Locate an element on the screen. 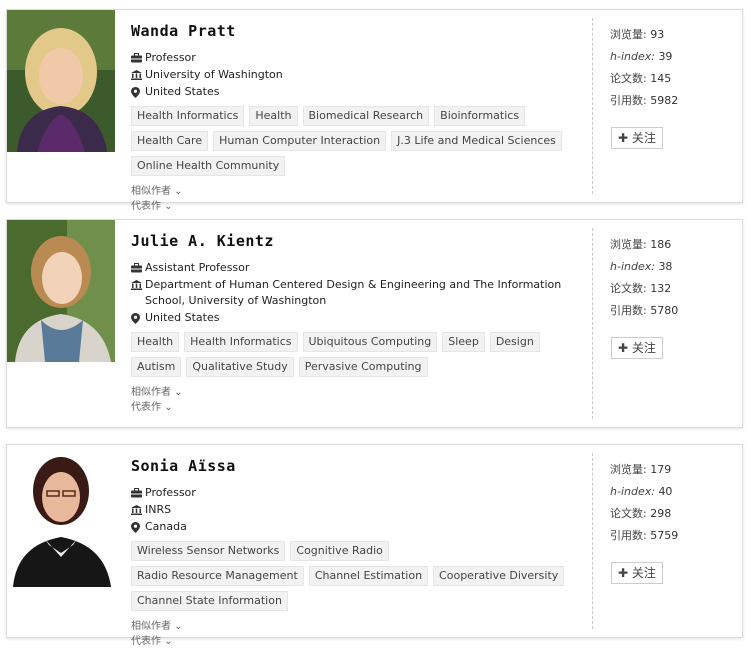 The width and height of the screenshot is (750, 649). stats-panel: 浏览量: 179 h-index: 40 论文数: 298 引用数: 5759 is located at coordinates (644, 503).